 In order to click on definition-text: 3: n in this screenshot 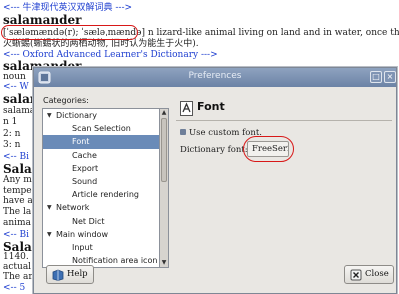, I will do `click(12, 145)`.